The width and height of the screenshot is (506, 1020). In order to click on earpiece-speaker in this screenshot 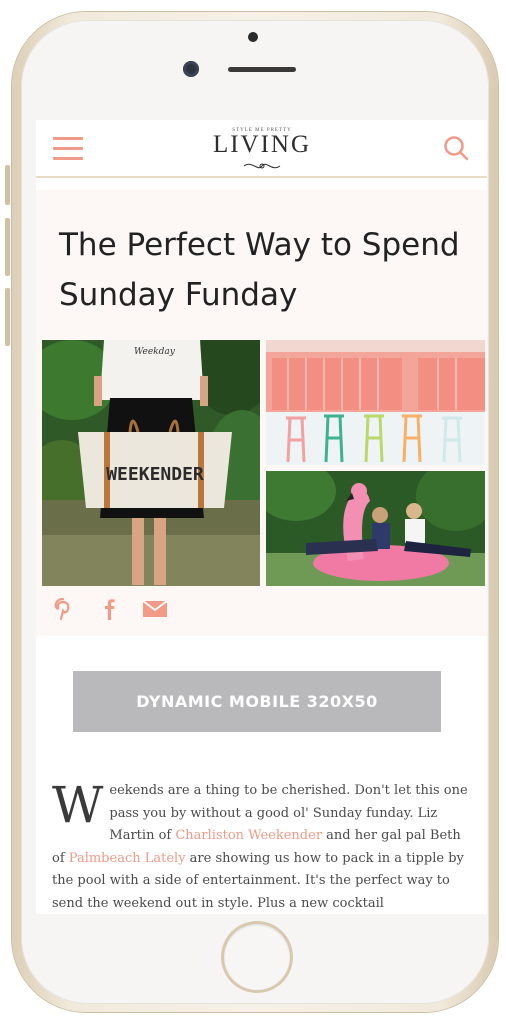, I will do `click(262, 69)`.